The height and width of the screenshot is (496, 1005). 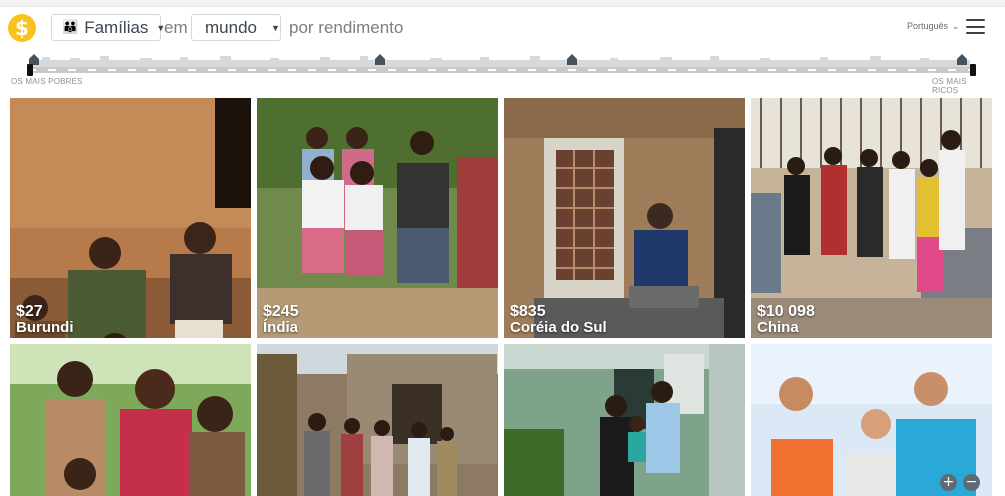 I want to click on things-selector-label: Famílias, so click(x=116, y=27).